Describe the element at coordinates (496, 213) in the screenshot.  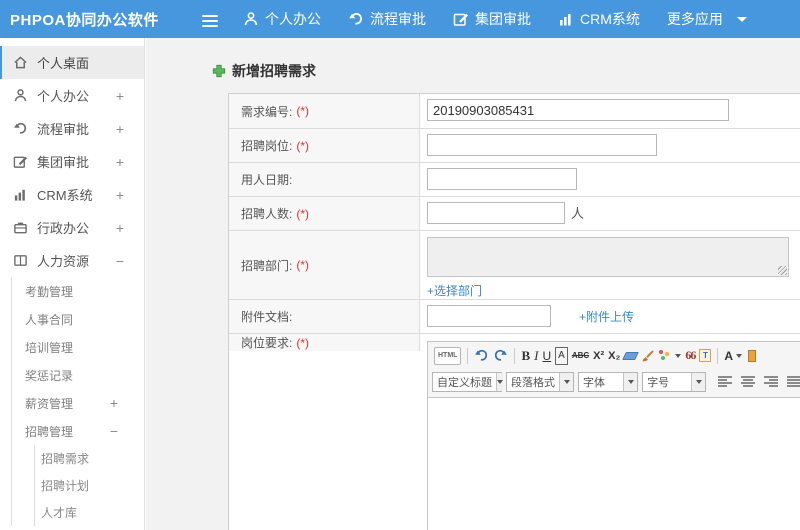
I see `headcount-input` at that location.